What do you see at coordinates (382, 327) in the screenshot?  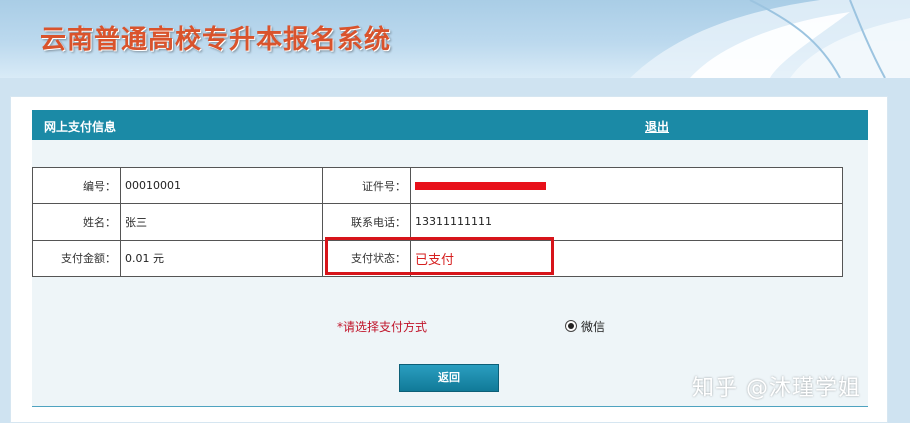 I see `payment-method-prompt: *请选择支付方式` at bounding box center [382, 327].